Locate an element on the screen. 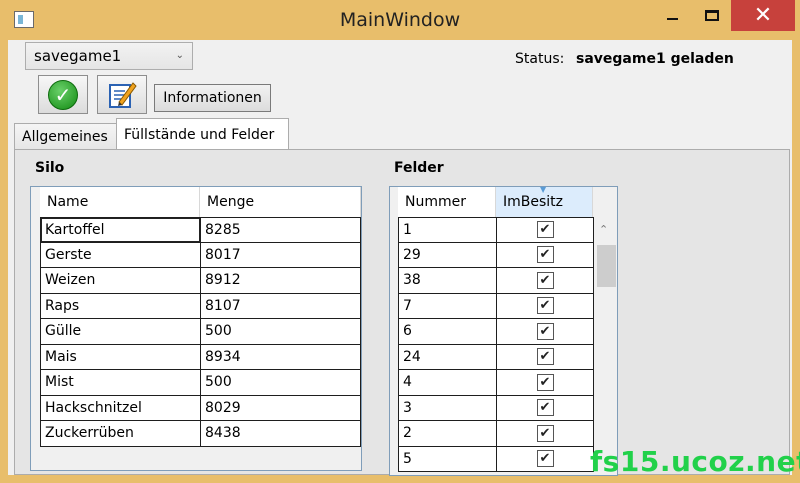  felder-table-row: 7 ✔ is located at coordinates (496, 306).